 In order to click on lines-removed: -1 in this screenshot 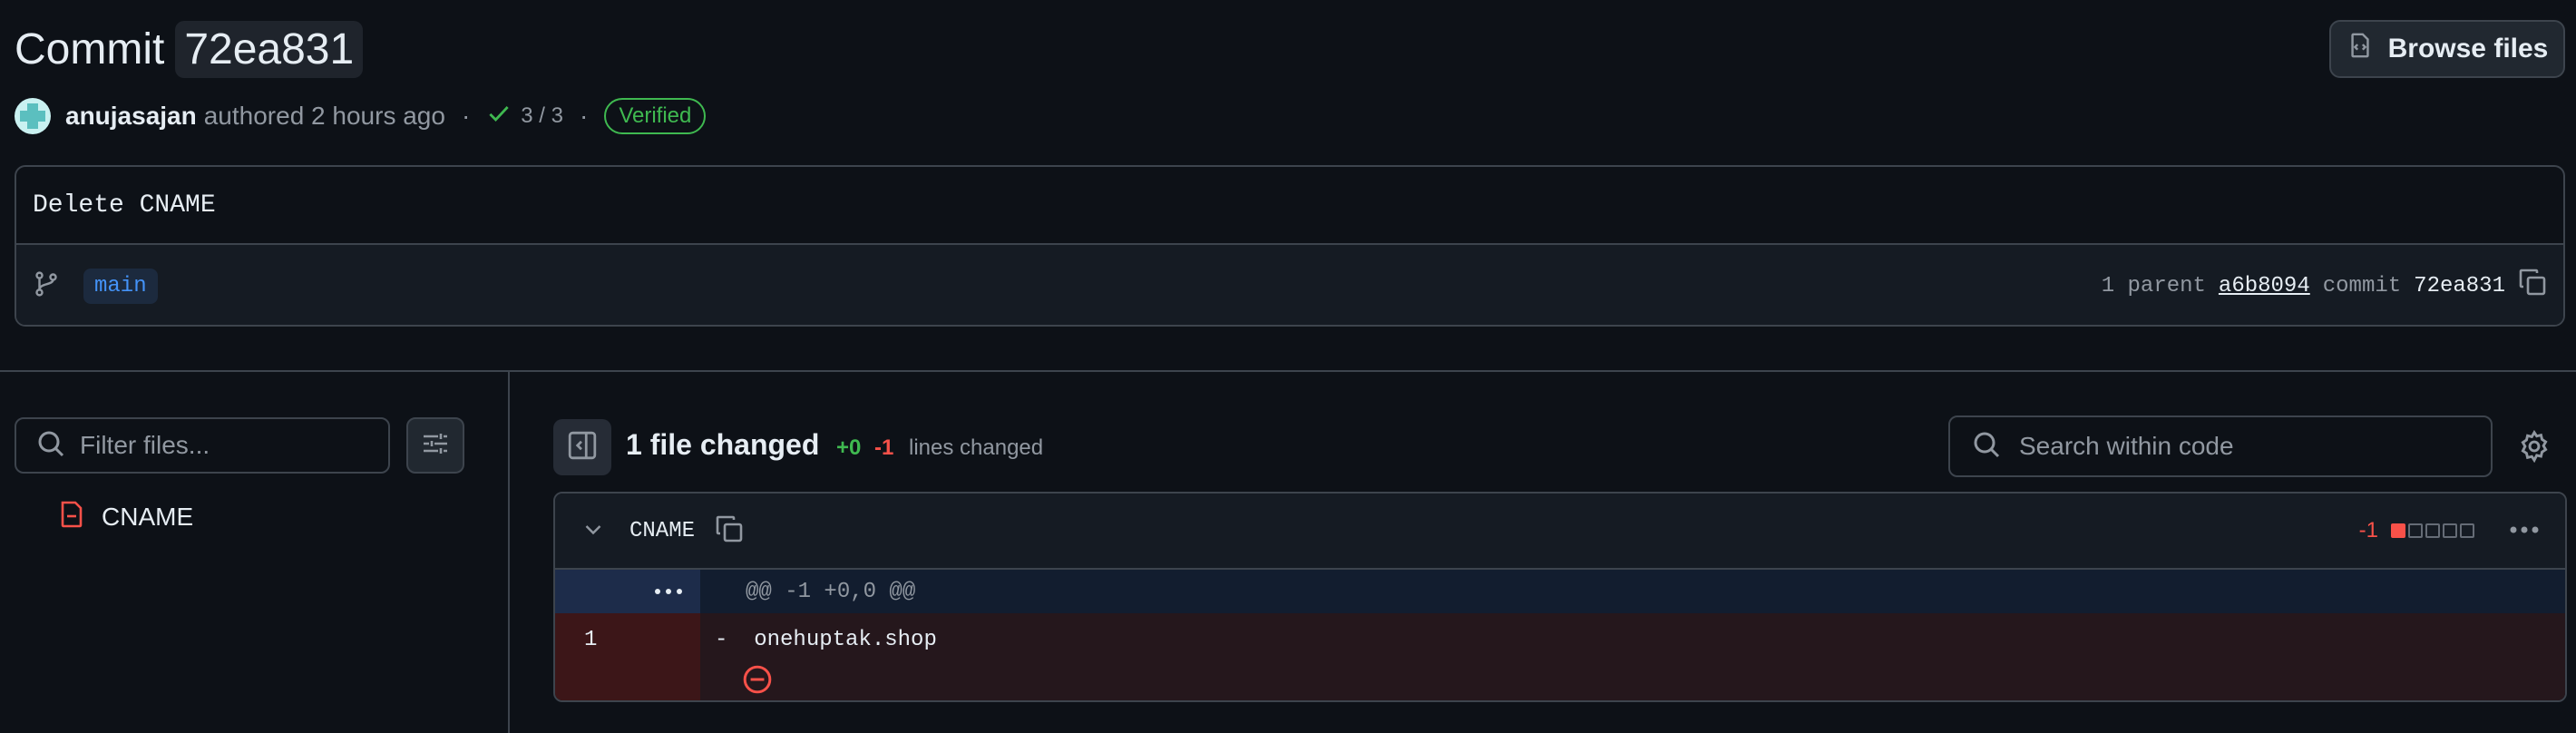, I will do `click(884, 448)`.